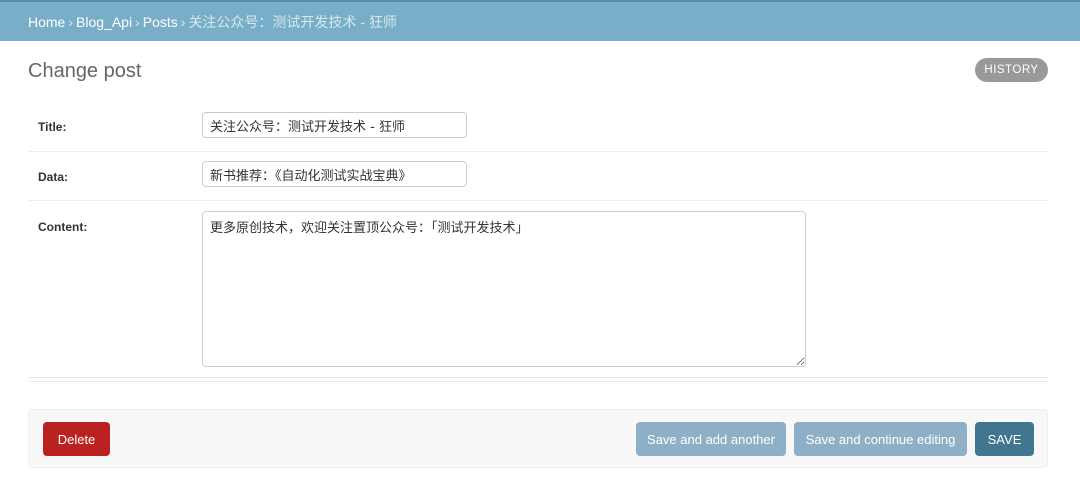  What do you see at coordinates (1004, 439) in the screenshot?
I see `save-button: SAVE` at bounding box center [1004, 439].